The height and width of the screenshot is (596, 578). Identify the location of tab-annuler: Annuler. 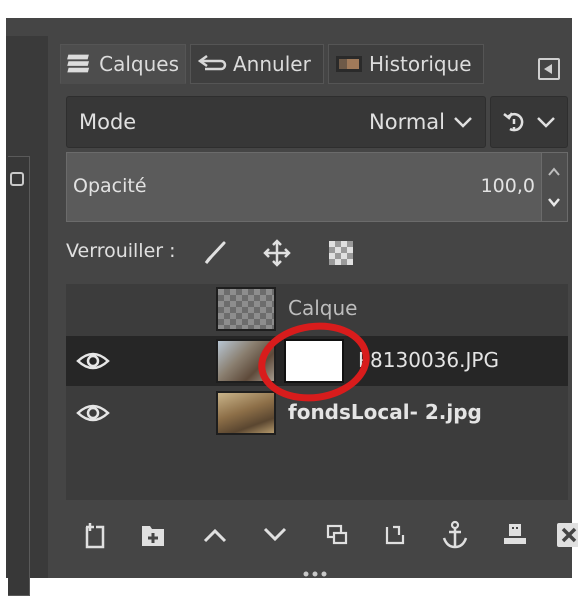
(257, 64).